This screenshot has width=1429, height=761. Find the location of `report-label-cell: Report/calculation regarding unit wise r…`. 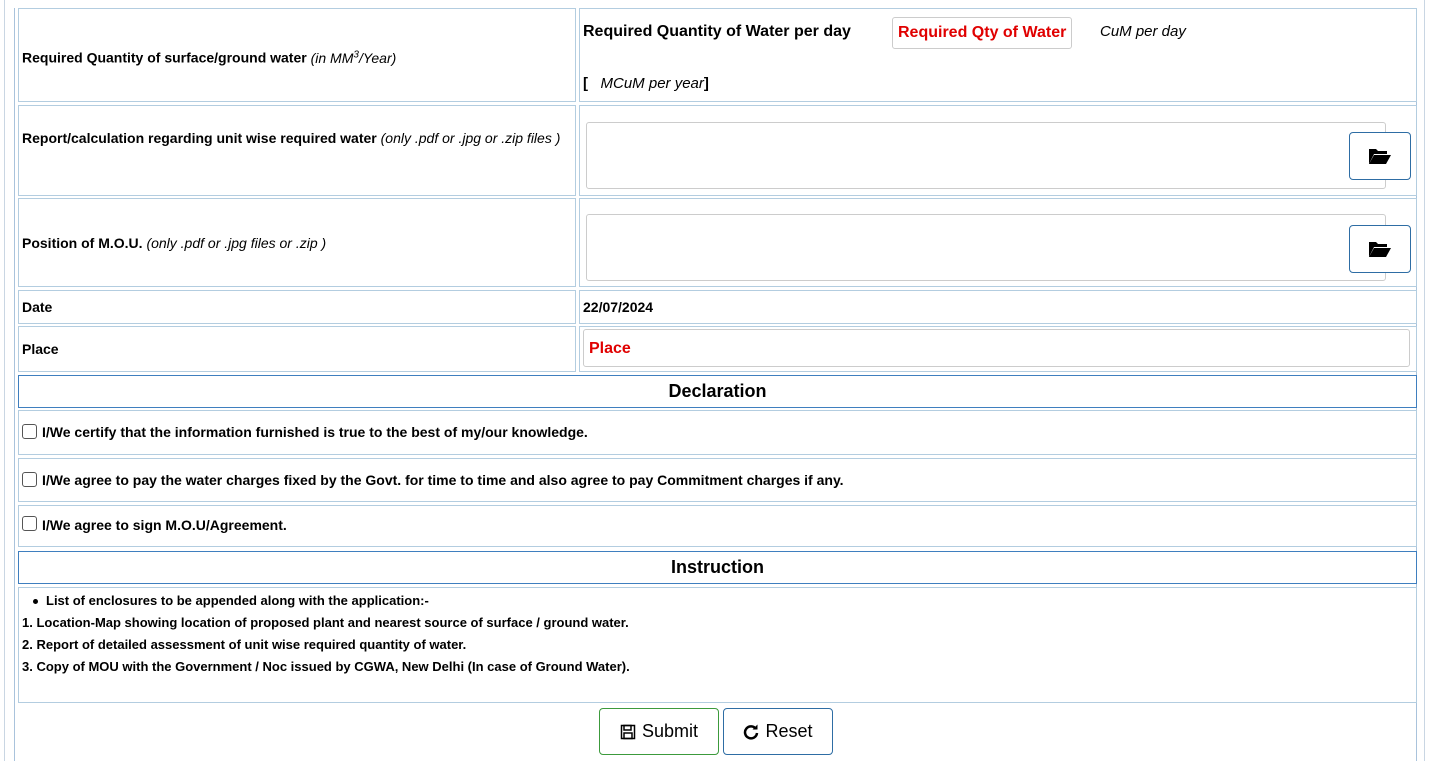

report-label-cell: Report/calculation regarding unit wise r… is located at coordinates (297, 150).